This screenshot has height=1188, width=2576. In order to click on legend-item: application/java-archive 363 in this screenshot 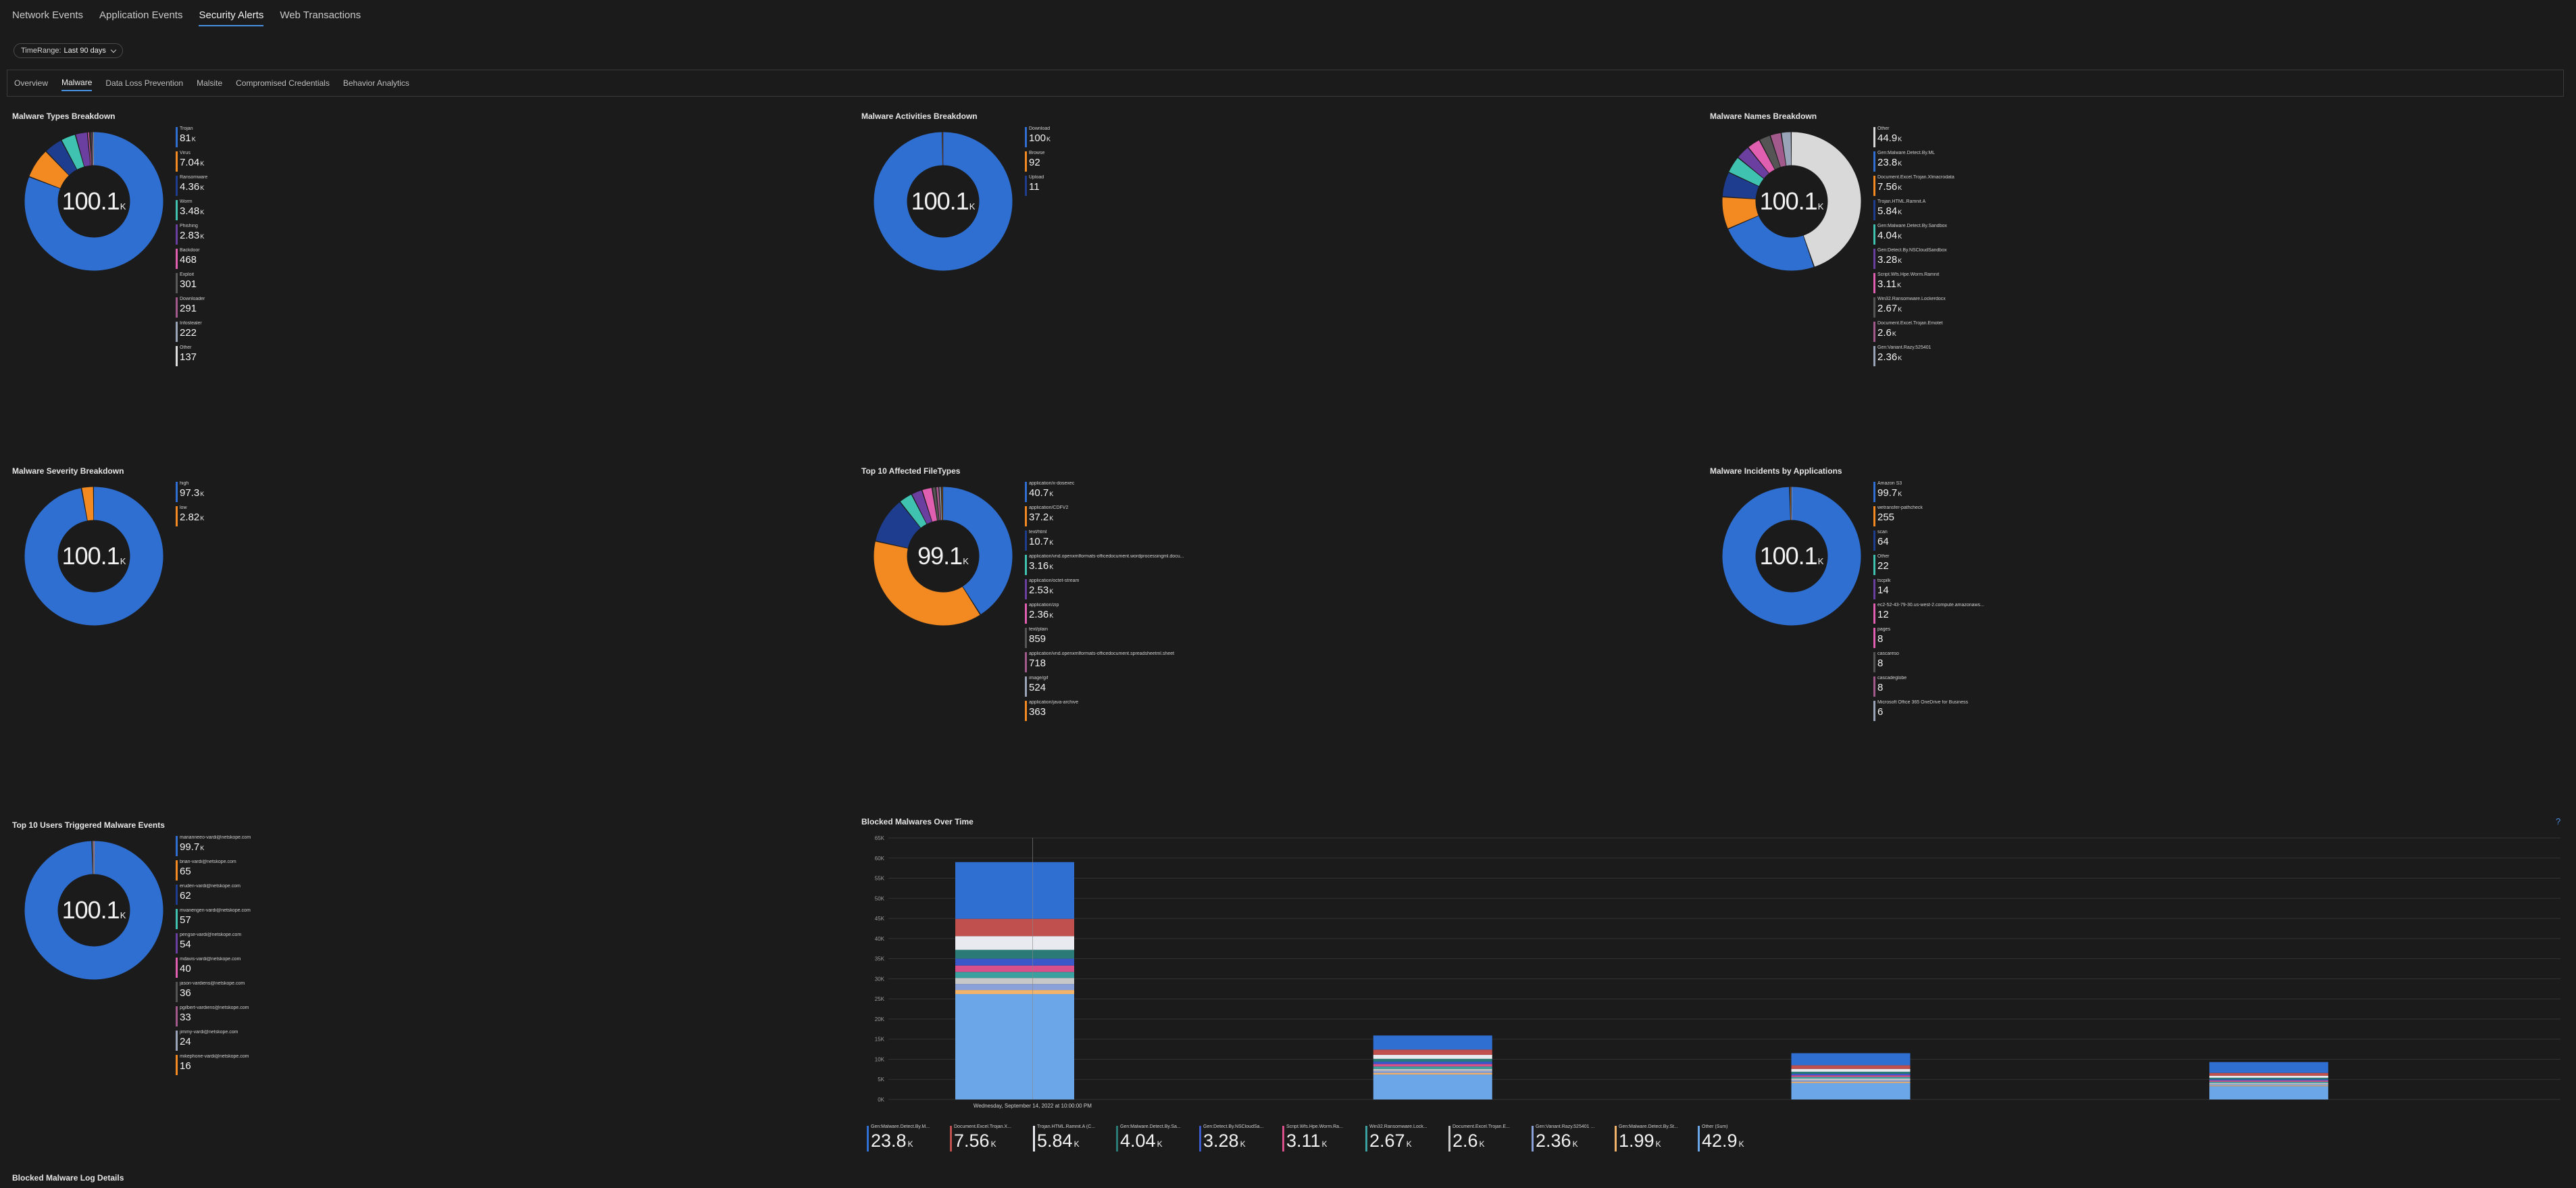, I will do `click(1126, 712)`.